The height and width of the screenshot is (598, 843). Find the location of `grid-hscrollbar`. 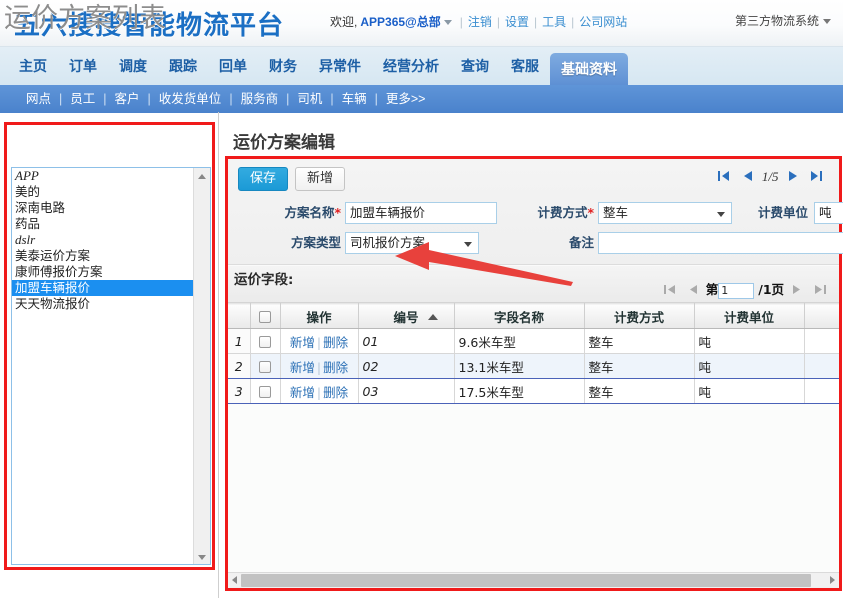

grid-hscrollbar is located at coordinates (533, 580).